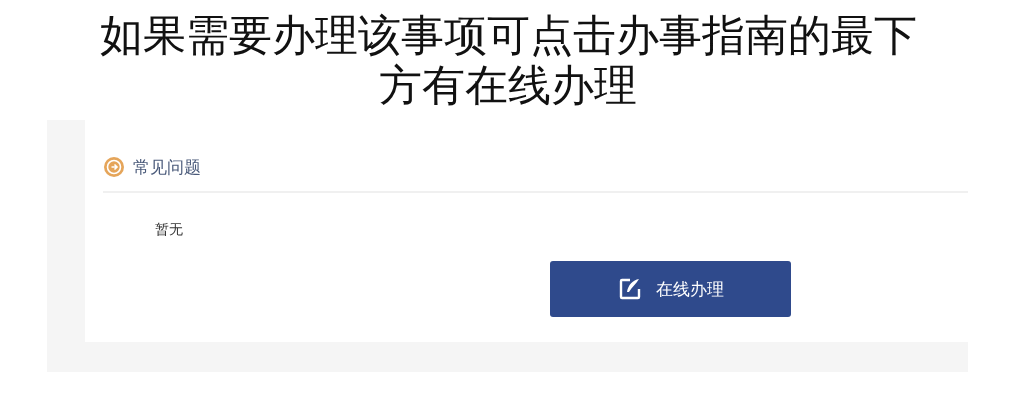 This screenshot has height=419, width=1016. What do you see at coordinates (169, 230) in the screenshot?
I see `faq-text: 暂无` at bounding box center [169, 230].